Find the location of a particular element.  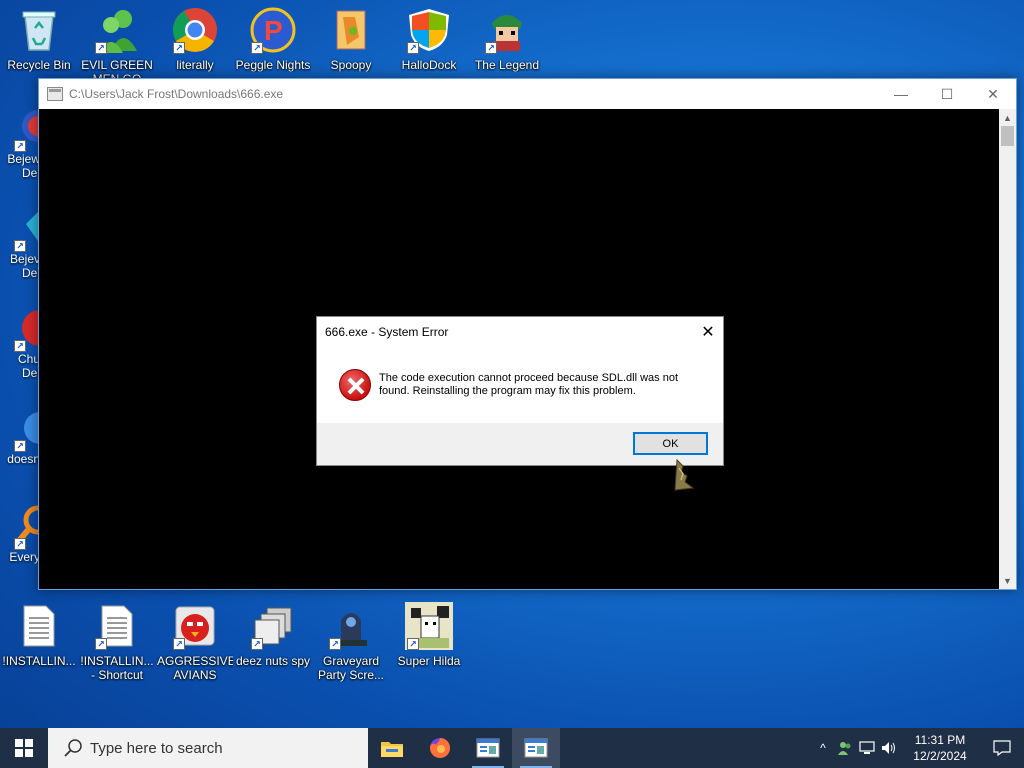

desktop-icon-label: literally is located at coordinates (195, 65).